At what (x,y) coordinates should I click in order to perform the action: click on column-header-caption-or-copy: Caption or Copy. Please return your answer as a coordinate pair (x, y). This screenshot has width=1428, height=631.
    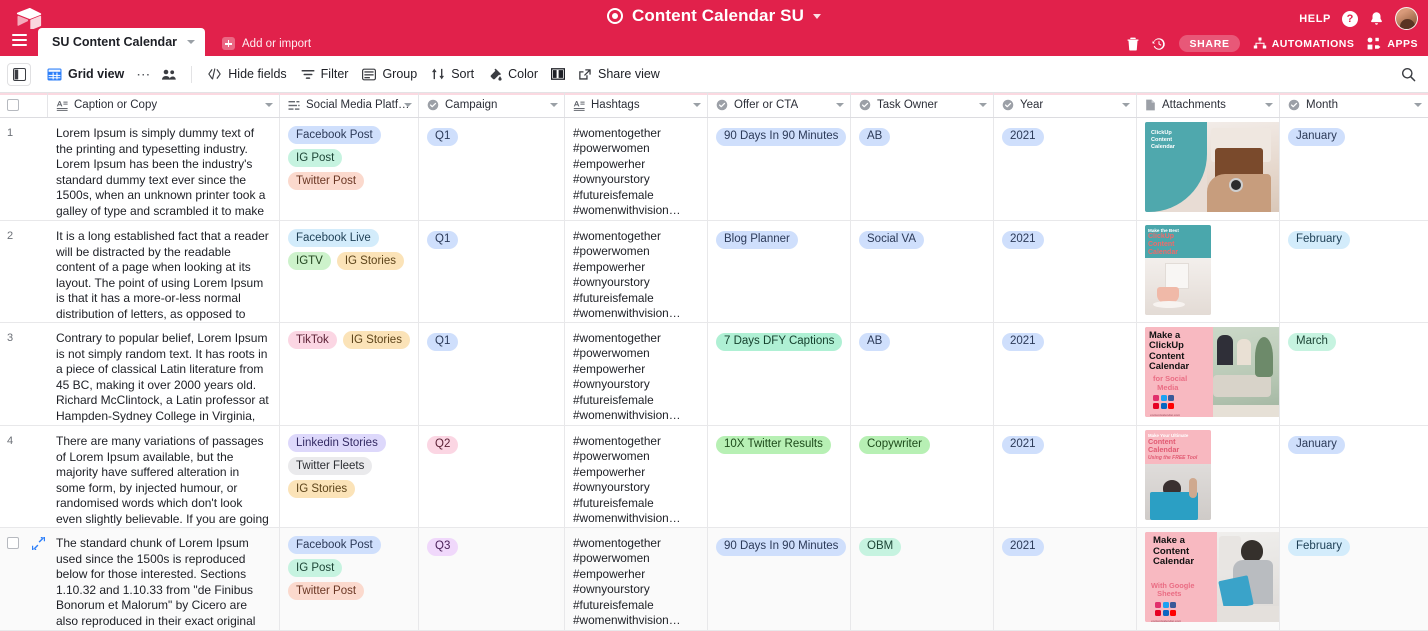
    Looking at the image, I should click on (164, 105).